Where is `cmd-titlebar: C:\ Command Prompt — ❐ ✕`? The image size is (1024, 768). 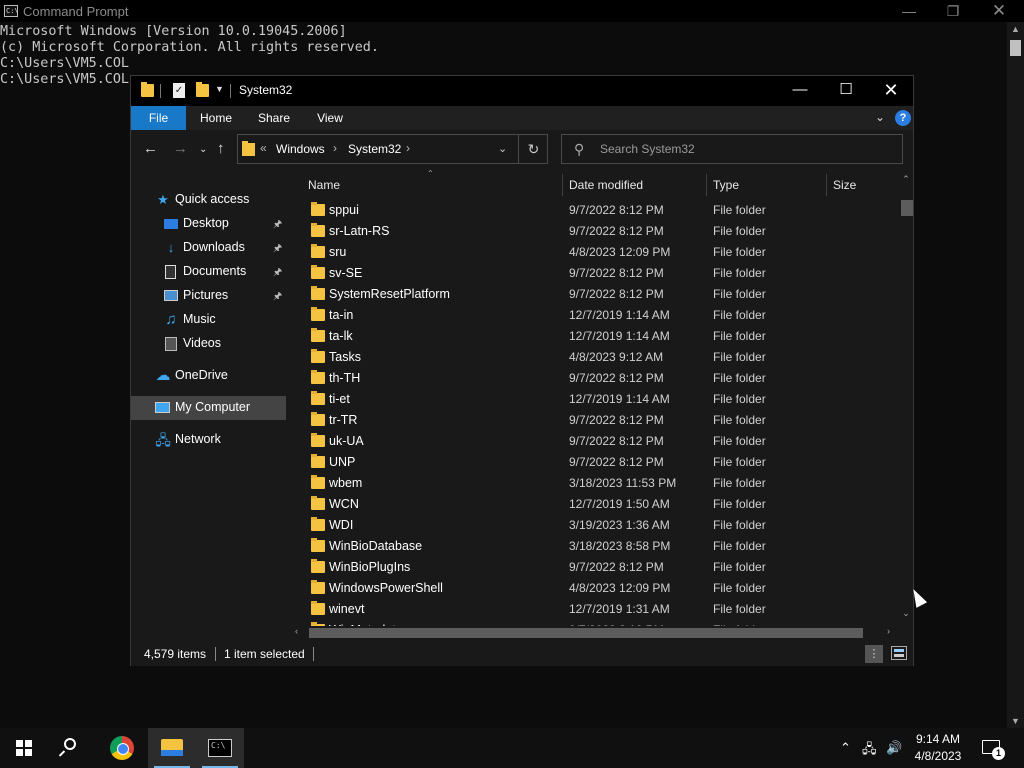
cmd-titlebar: C:\ Command Prompt — ❐ ✕ is located at coordinates (512, 11).